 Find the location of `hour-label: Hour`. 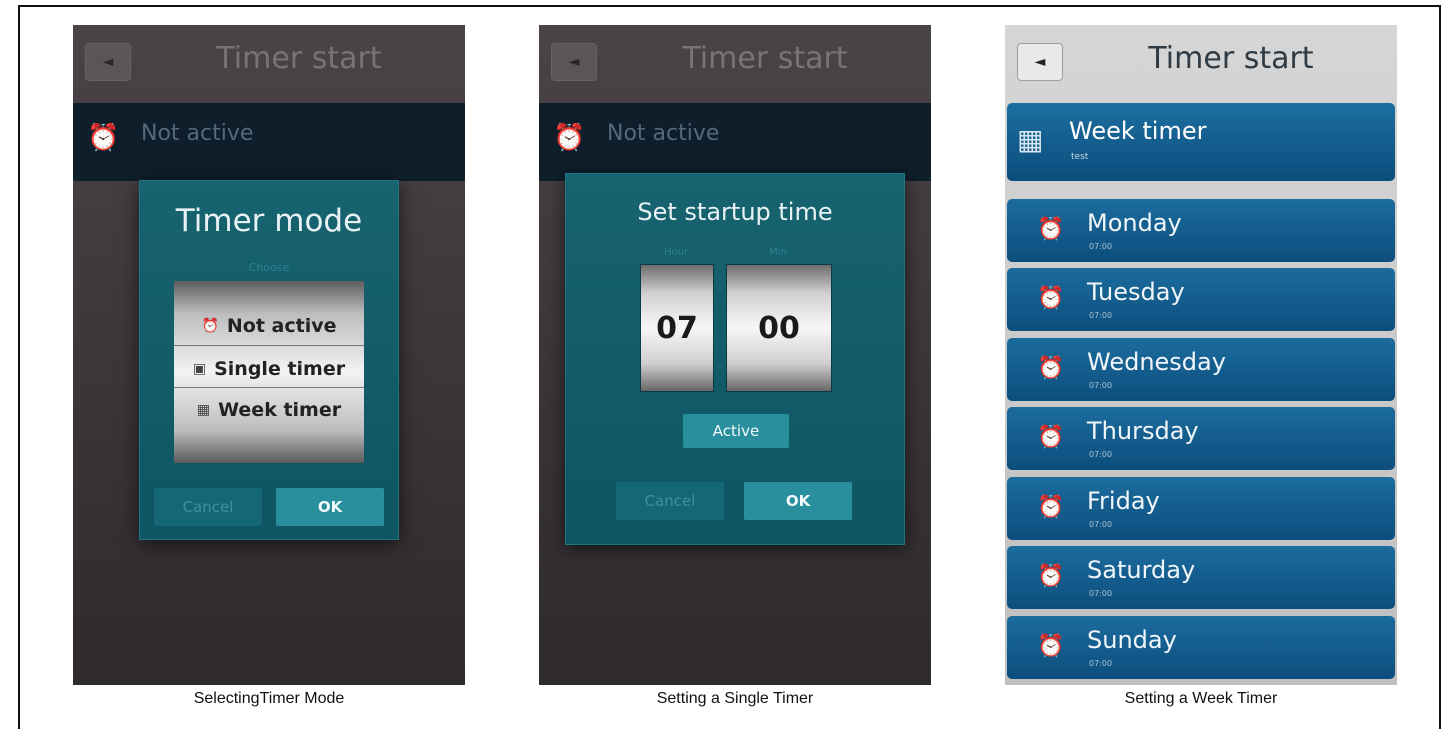

hour-label: Hour is located at coordinates (676, 252).